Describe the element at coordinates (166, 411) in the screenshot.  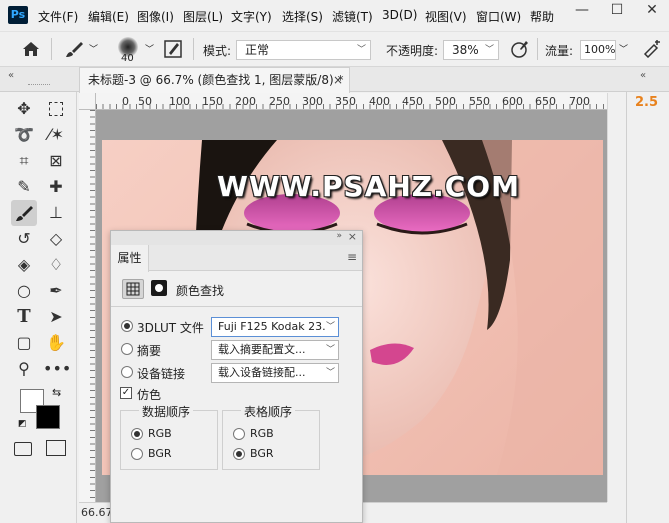
I see `data-order-title: 数据顺序` at that location.